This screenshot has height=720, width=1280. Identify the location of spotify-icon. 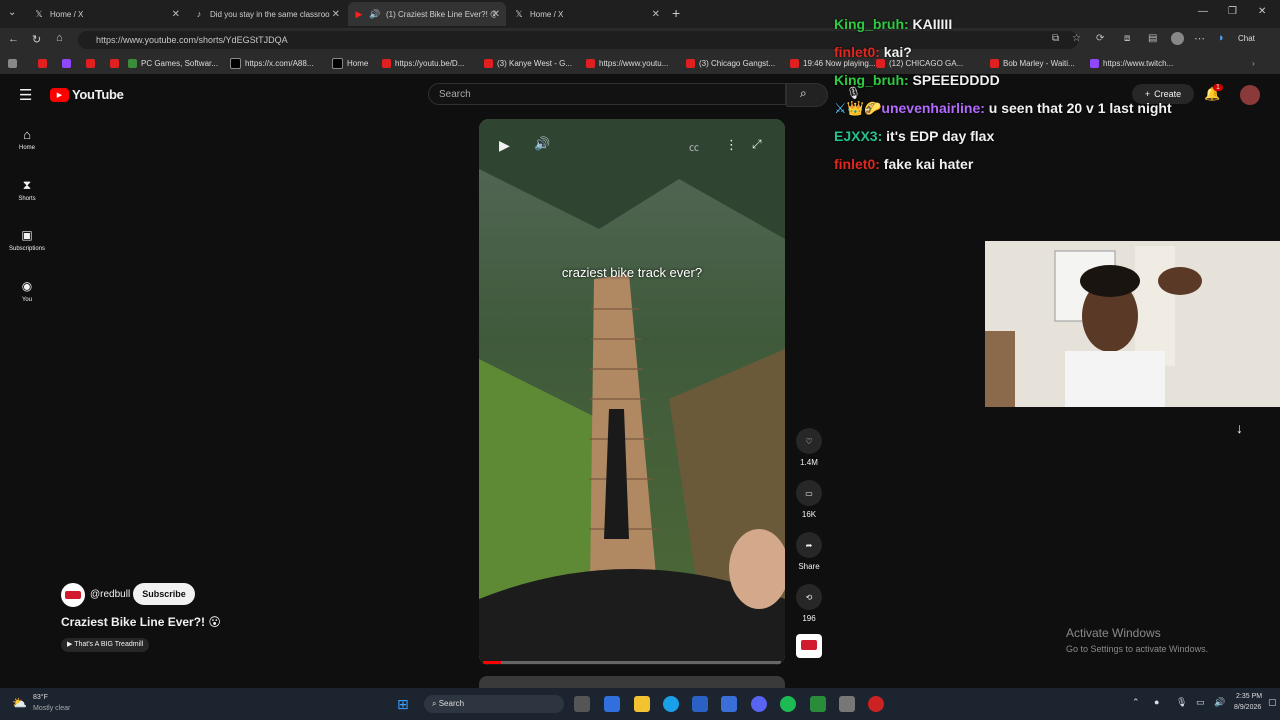
(788, 704).